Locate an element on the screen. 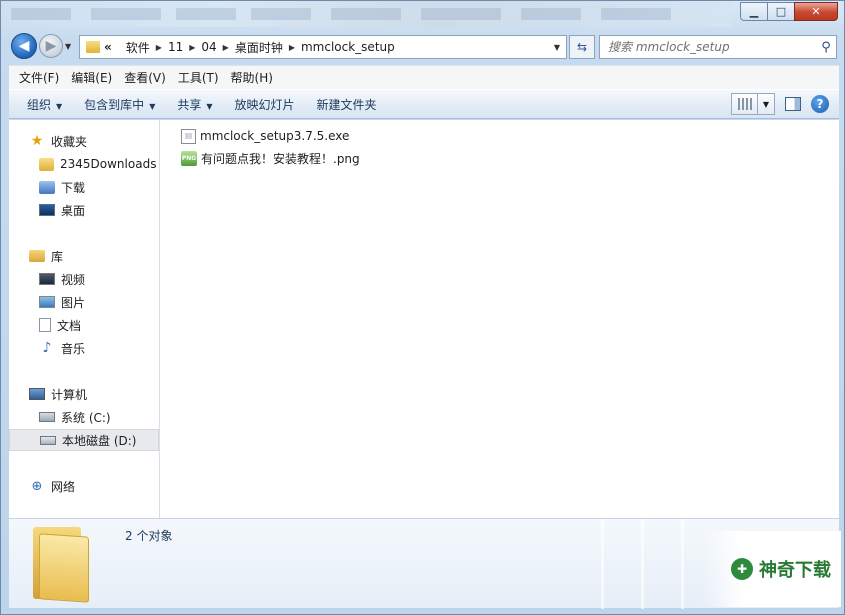  breadcrumb-item: mmclock_setup is located at coordinates (348, 47).